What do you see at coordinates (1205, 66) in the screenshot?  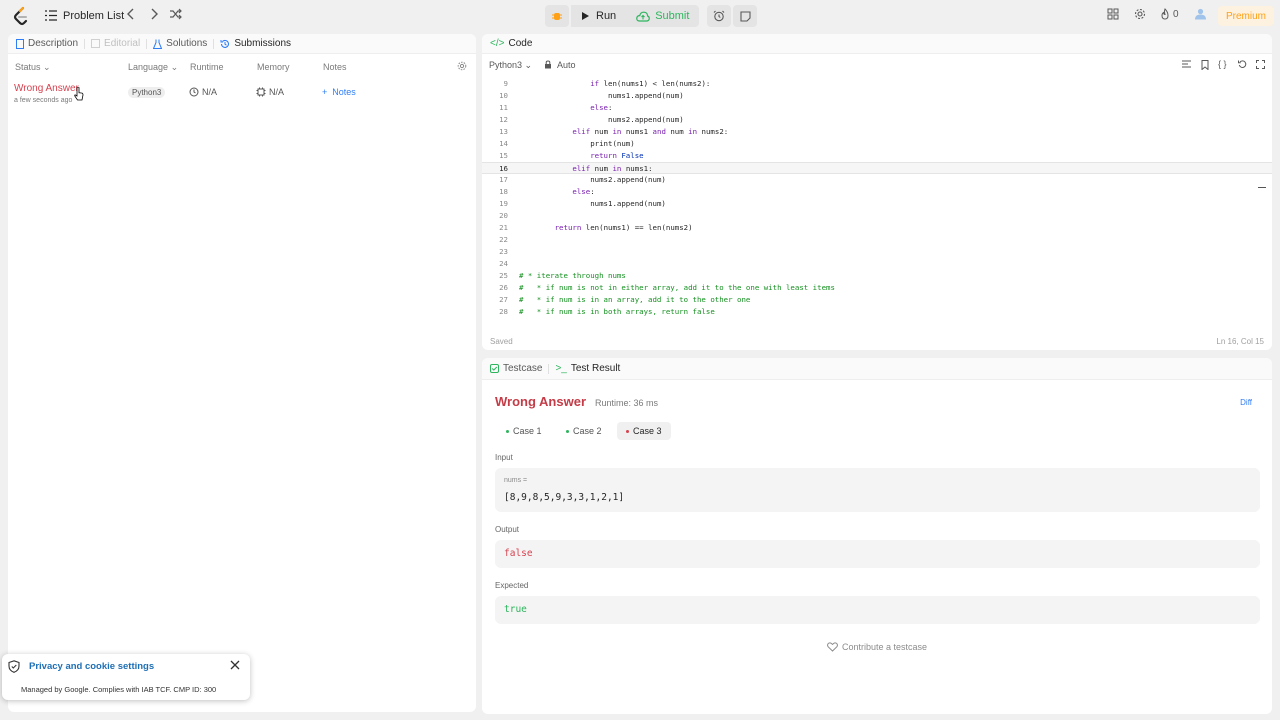 I see `bookmark-icon` at bounding box center [1205, 66].